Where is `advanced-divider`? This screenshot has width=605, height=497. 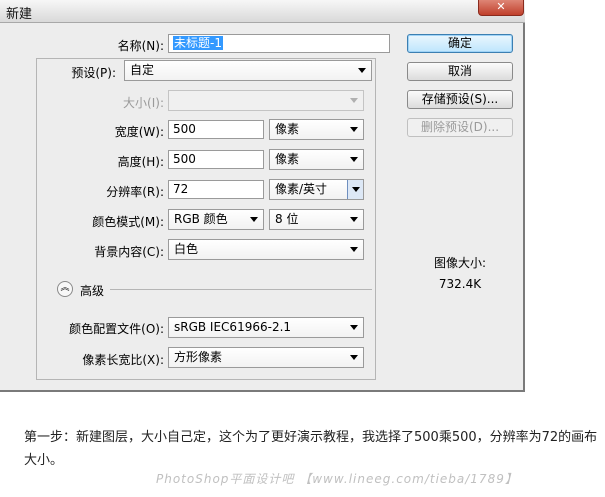 advanced-divider is located at coordinates (241, 289).